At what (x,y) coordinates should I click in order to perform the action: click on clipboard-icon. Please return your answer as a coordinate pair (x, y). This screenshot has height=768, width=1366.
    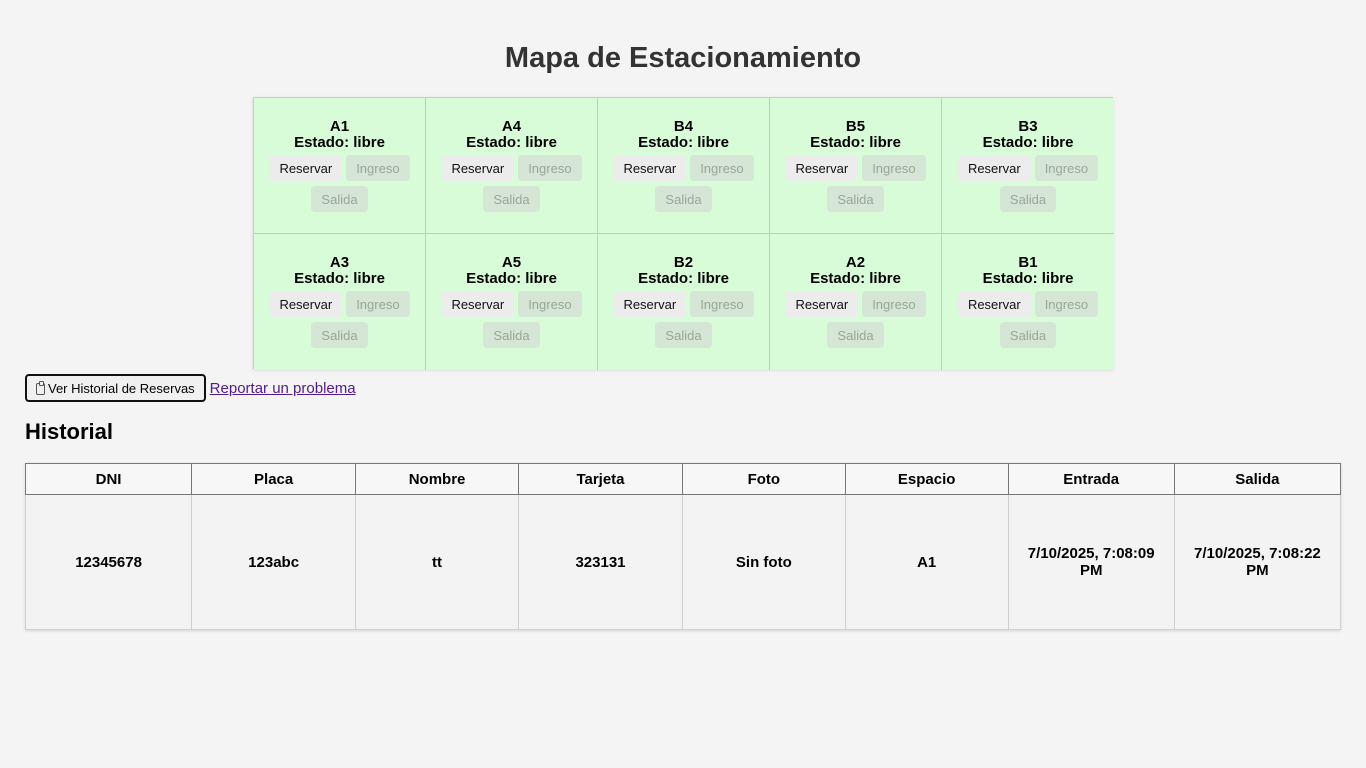
    Looking at the image, I should click on (40, 388).